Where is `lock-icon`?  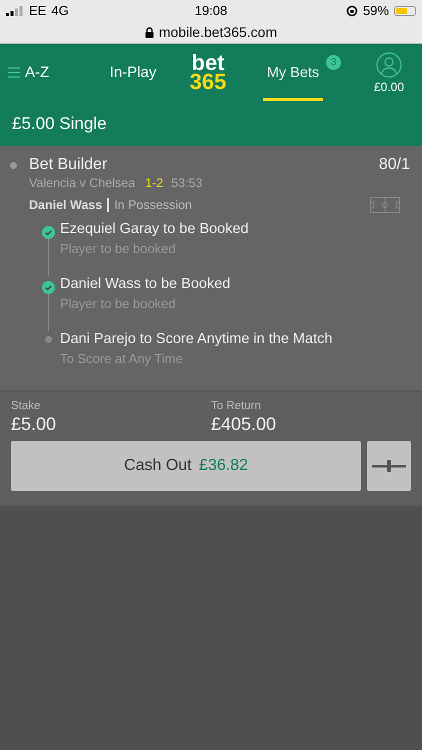 lock-icon is located at coordinates (149, 32).